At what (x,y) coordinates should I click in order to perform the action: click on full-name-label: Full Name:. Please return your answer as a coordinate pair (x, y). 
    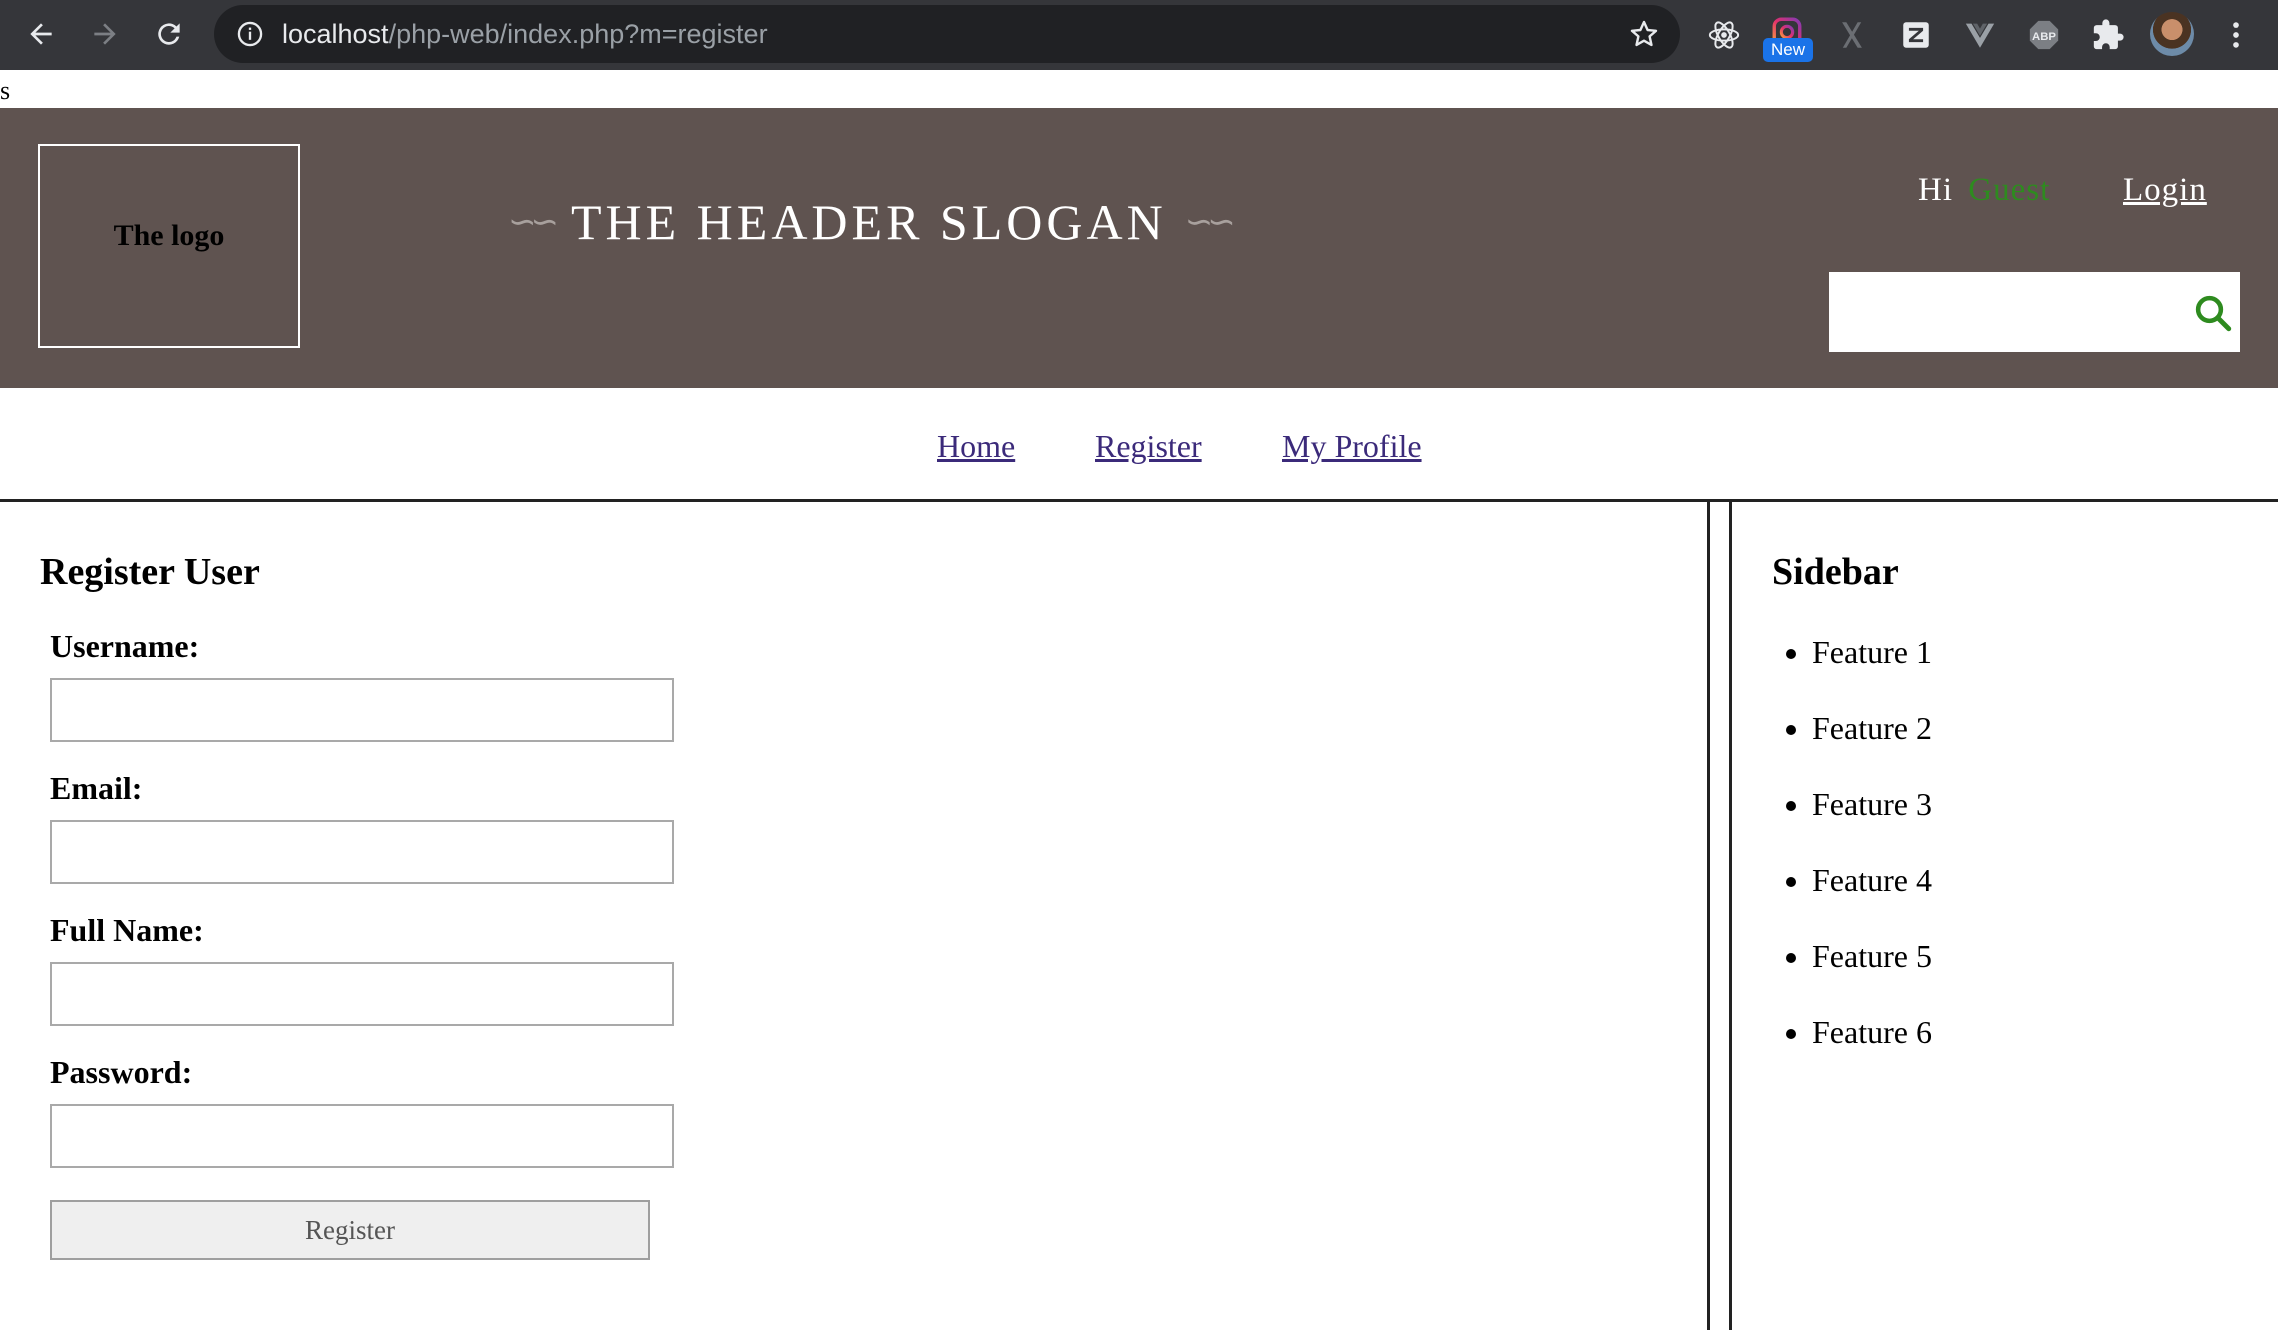
    Looking at the image, I should click on (127, 930).